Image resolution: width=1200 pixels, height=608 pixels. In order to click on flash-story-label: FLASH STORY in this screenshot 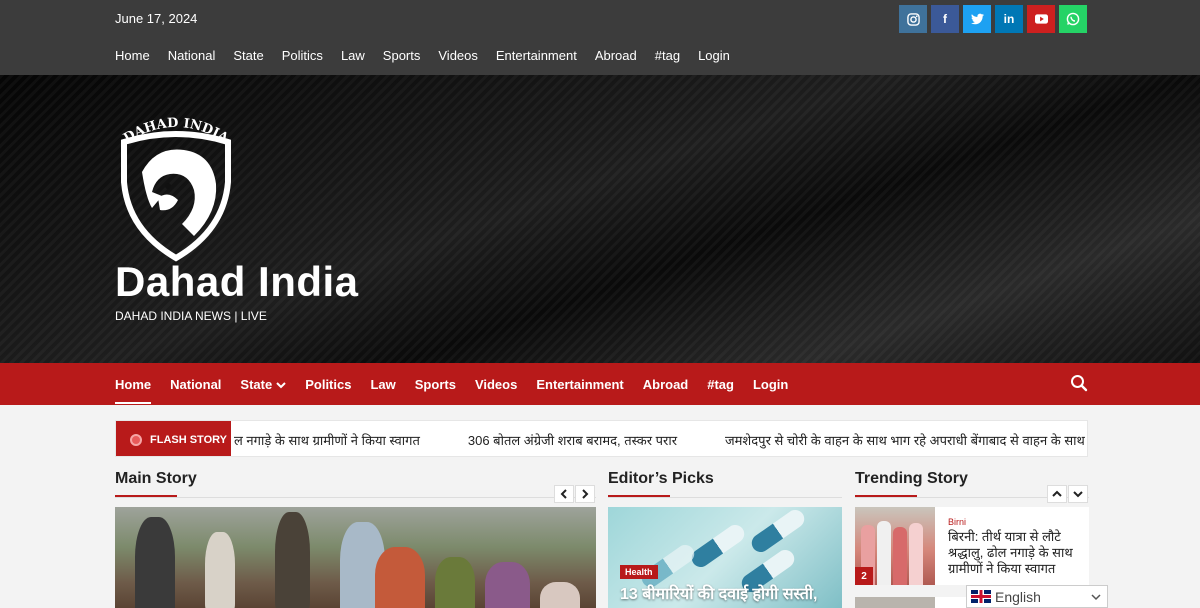, I will do `click(173, 438)`.